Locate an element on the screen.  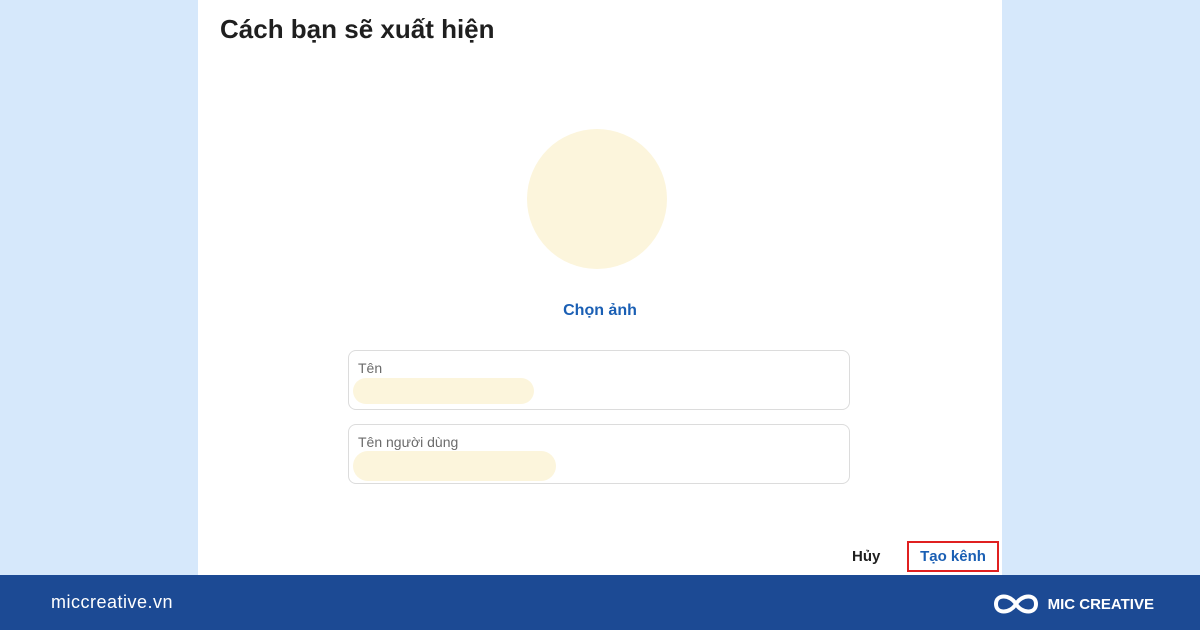
name-field-label: Tên is located at coordinates (370, 368).